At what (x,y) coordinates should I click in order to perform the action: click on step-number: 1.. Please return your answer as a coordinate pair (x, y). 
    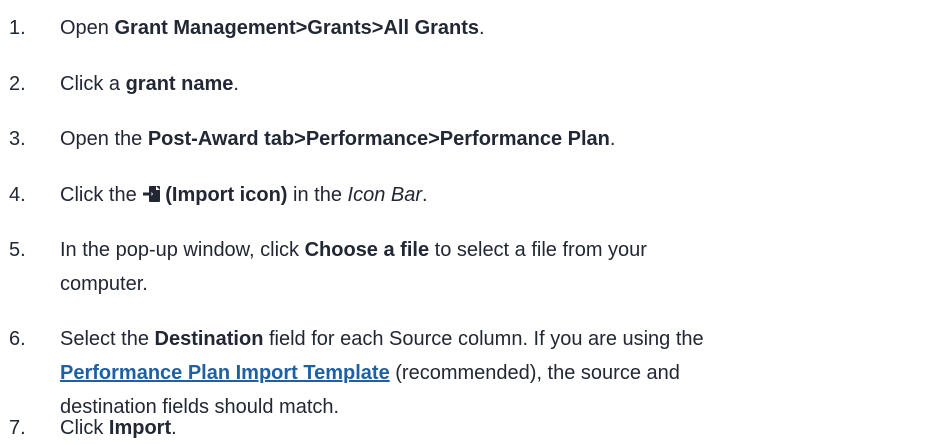
    Looking at the image, I should click on (17, 28).